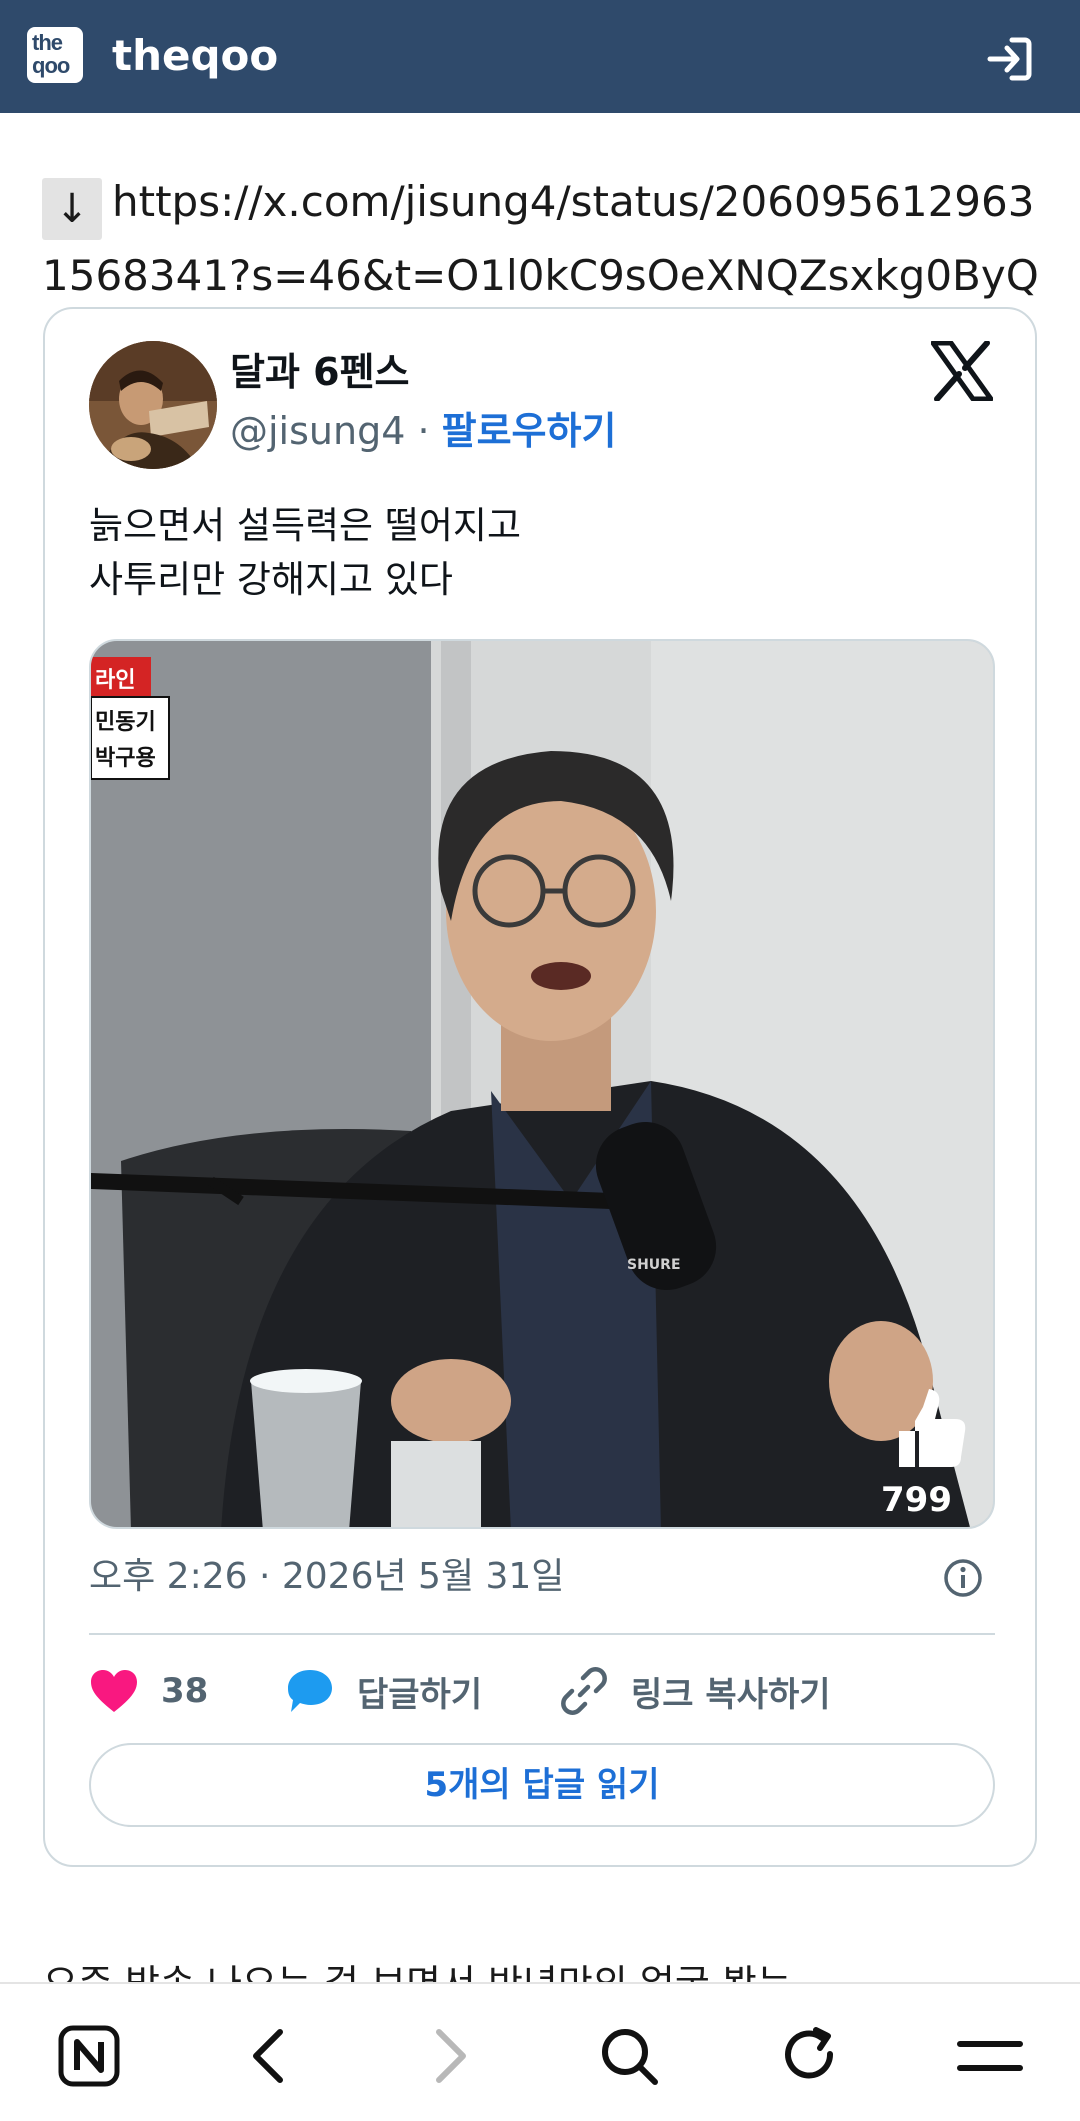 This screenshot has height=2121, width=1080. I want to click on reply-bubble-icon, so click(310, 1691).